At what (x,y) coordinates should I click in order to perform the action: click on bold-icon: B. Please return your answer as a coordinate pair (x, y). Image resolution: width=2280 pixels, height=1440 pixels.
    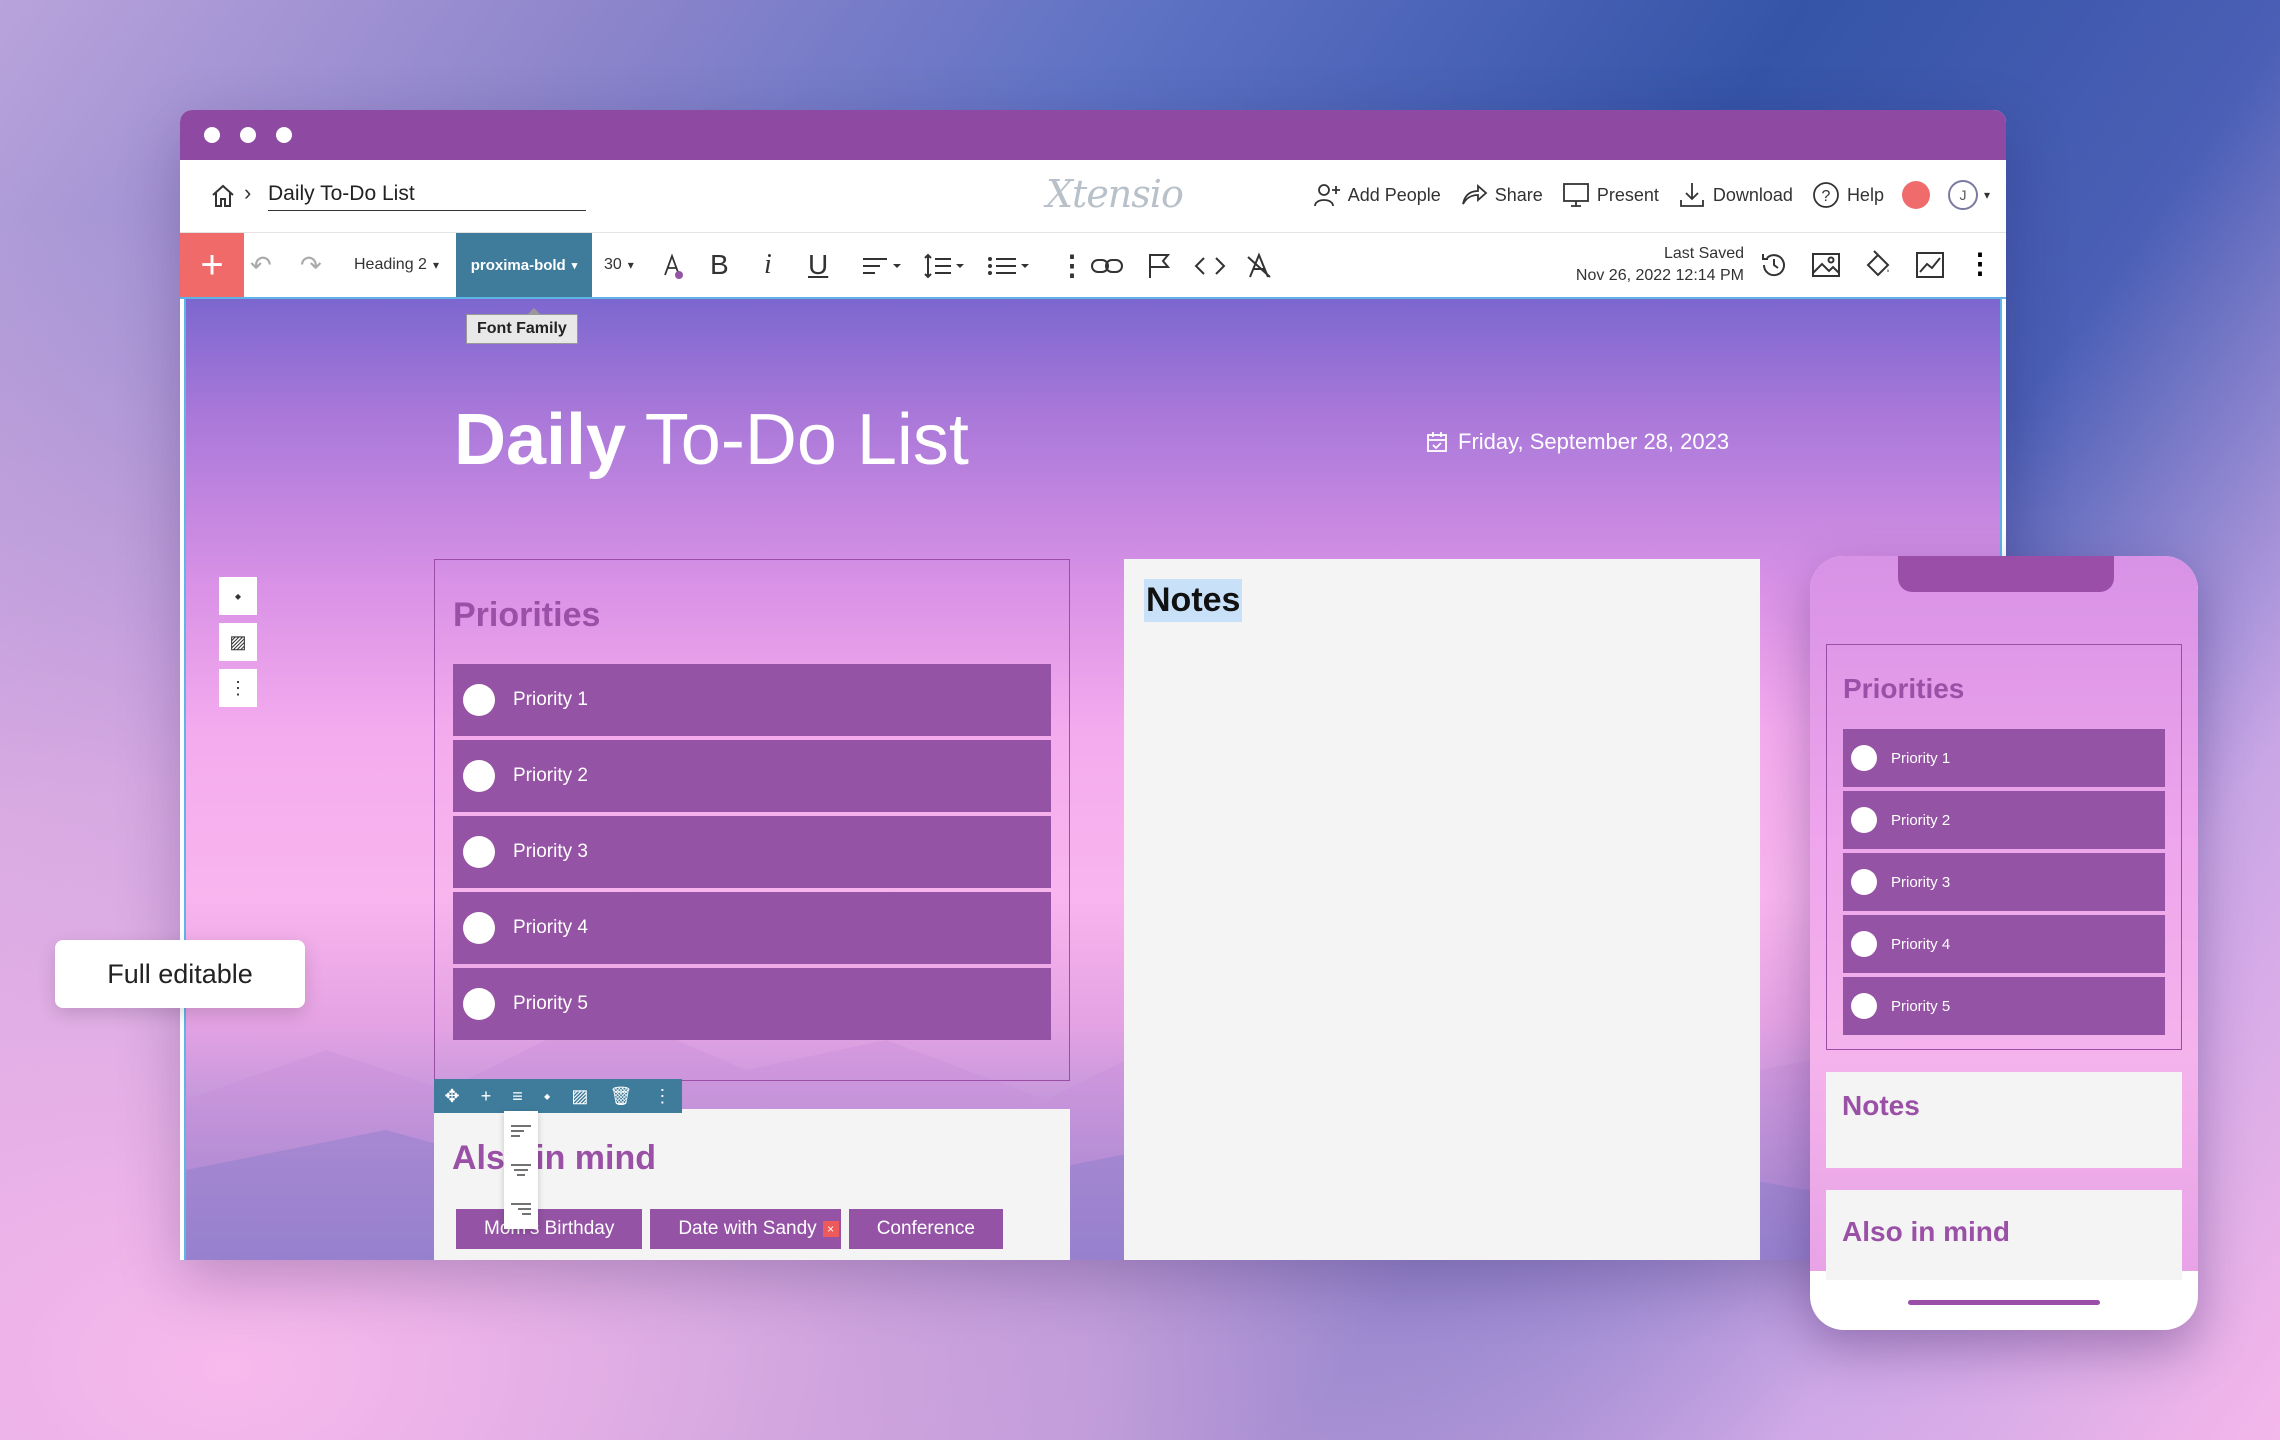
    Looking at the image, I should click on (719, 265).